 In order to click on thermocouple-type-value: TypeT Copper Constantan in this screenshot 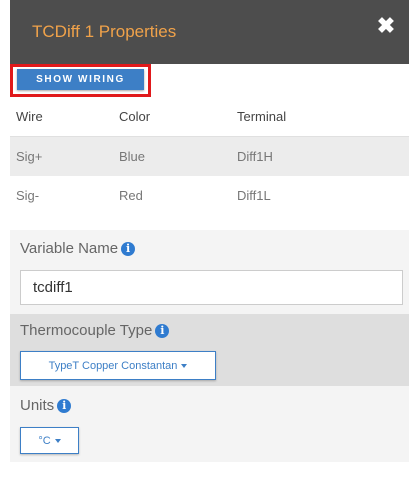, I will do `click(113, 365)`.